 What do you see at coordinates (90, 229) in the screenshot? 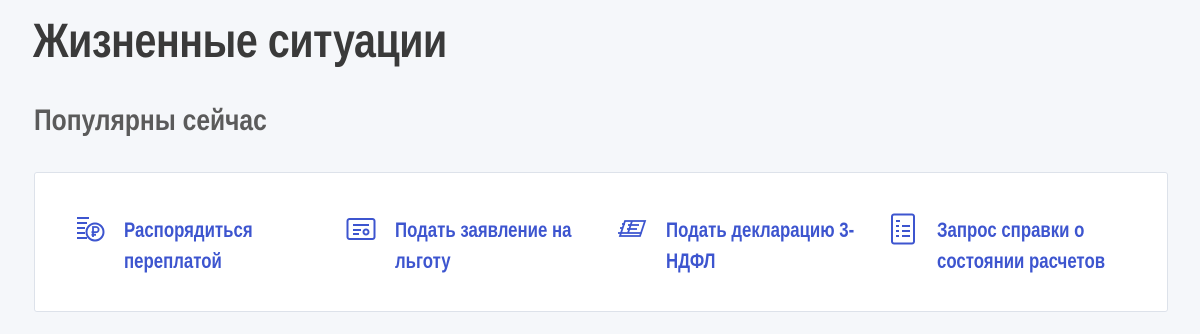
I see `coins-ruble-icon` at bounding box center [90, 229].